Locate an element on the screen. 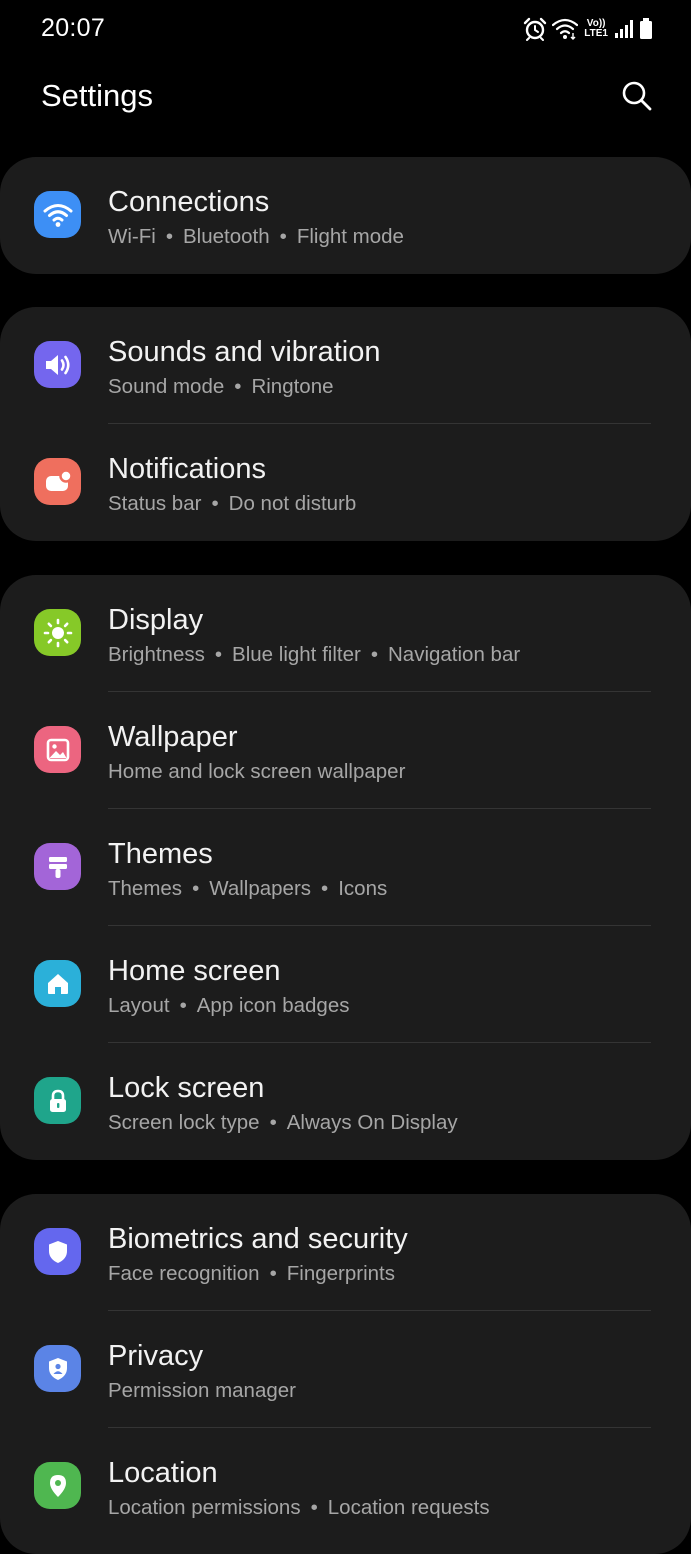 This screenshot has width=691, height=1554. item-subtitle: Screen lock type • Always On Display is located at coordinates (283, 1122).